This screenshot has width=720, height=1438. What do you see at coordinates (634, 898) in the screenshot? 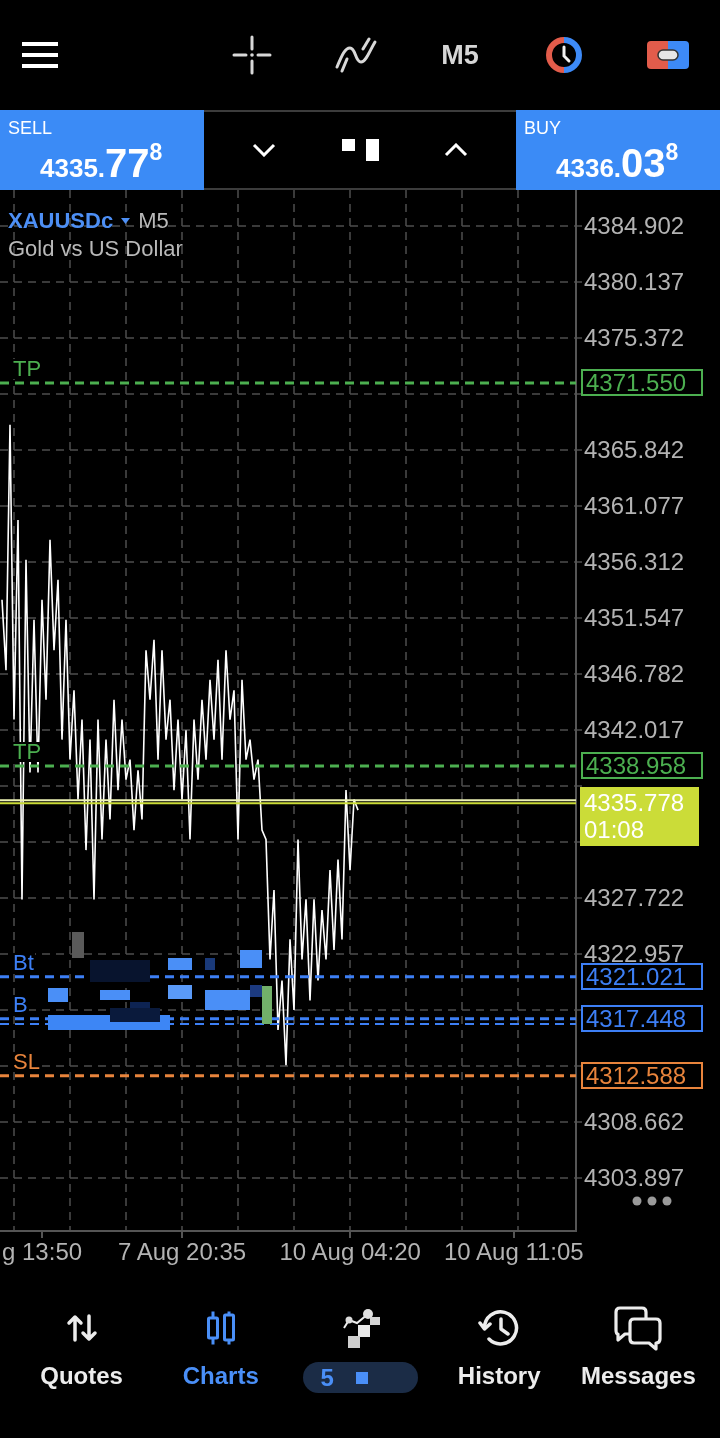
I see `price-label: 4327.722` at bounding box center [634, 898].